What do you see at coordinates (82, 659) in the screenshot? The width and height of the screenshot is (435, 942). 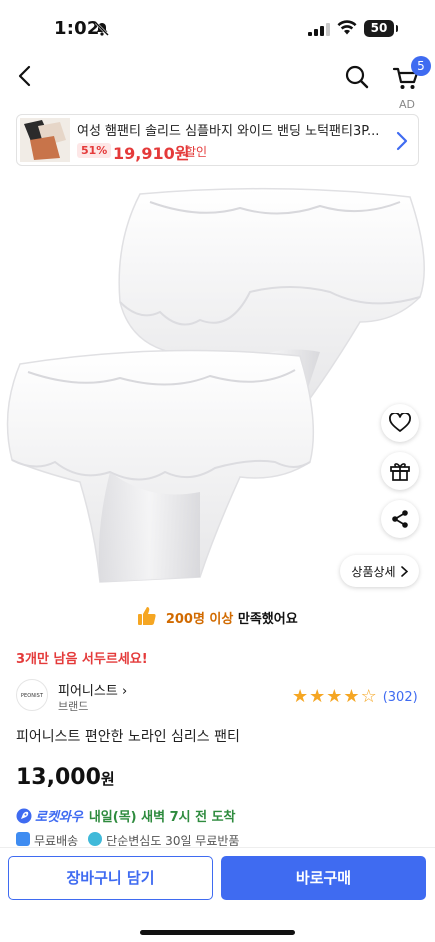 I see `stock-warning: 3개만 남음 서두르세요!` at bounding box center [82, 659].